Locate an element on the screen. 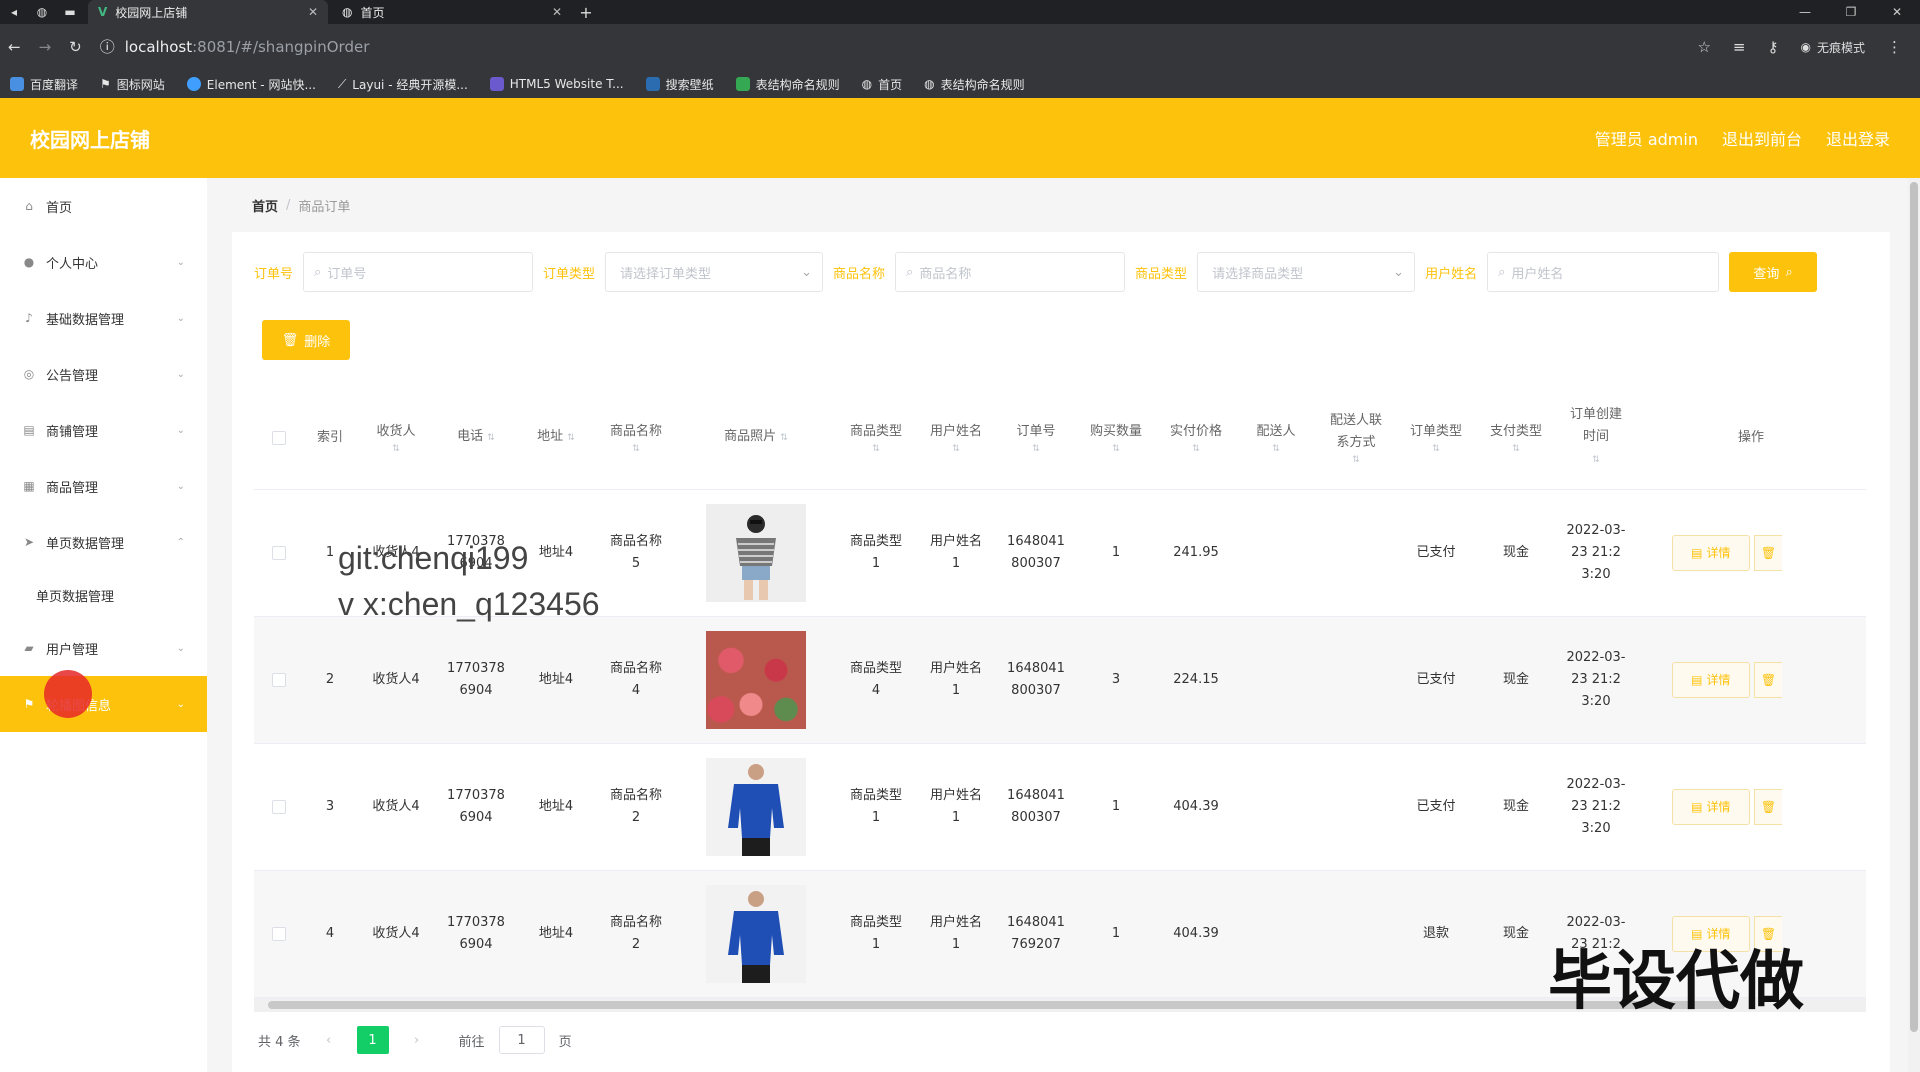 This screenshot has height=1072, width=1920. bookmark: 百度翻译 is located at coordinates (44, 84).